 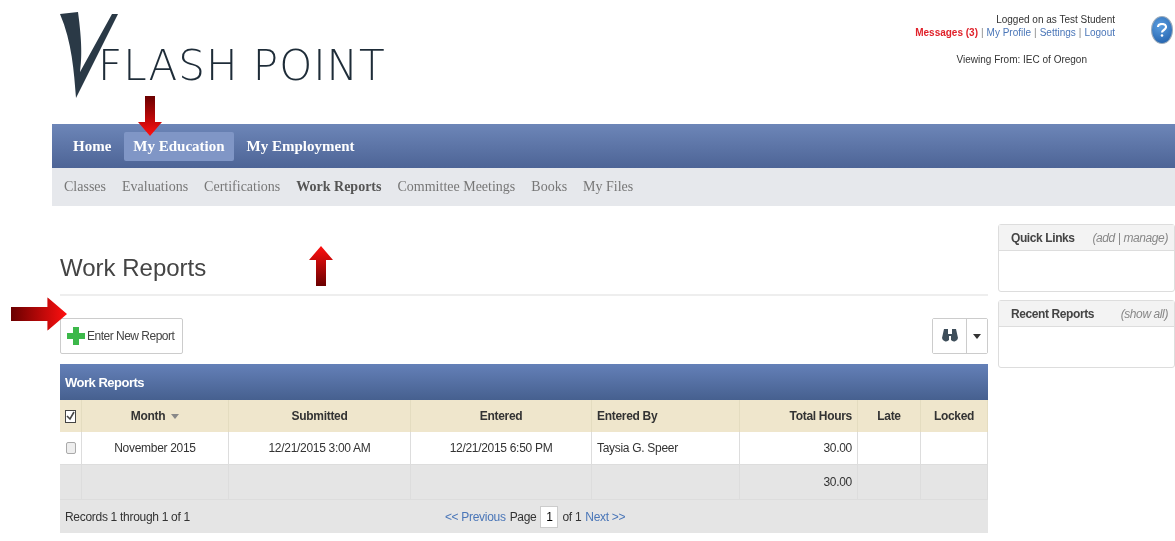 I want to click on previous-link: << Previous, so click(x=475, y=516).